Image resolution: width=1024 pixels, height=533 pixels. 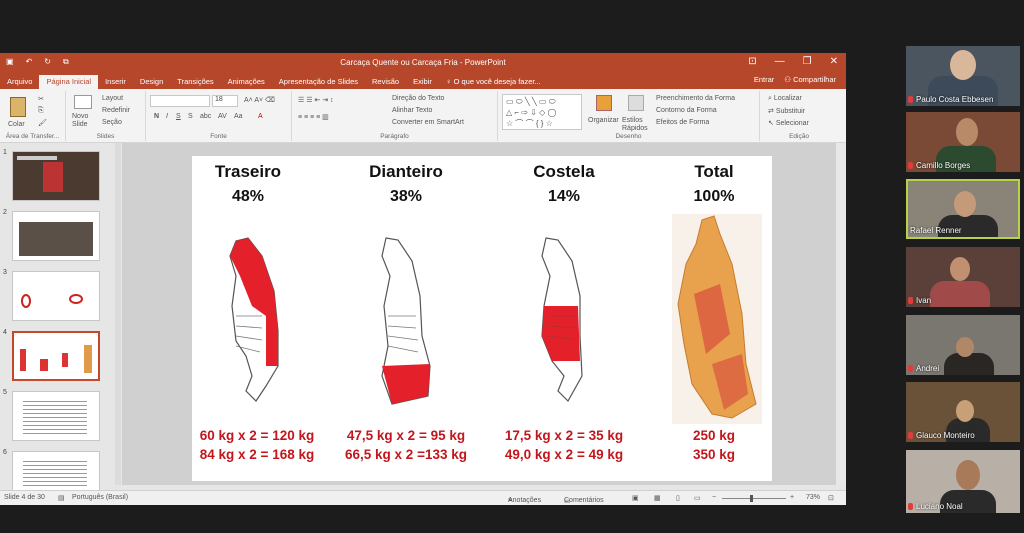 I want to click on language-status: Português (Brasil), so click(x=100, y=497).